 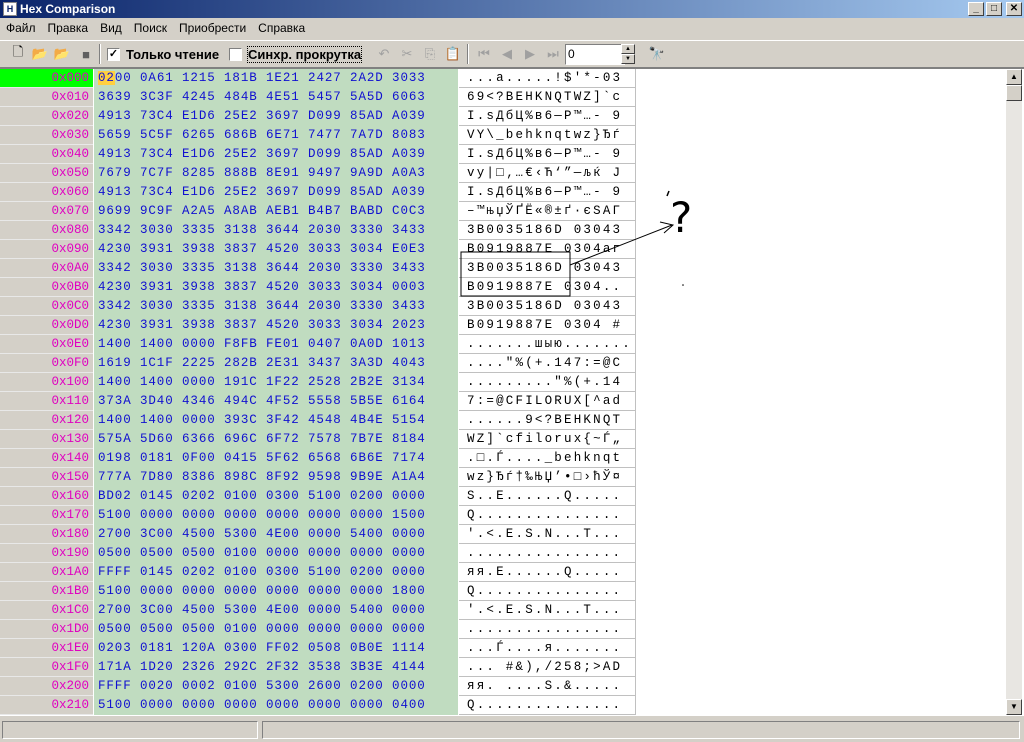 What do you see at coordinates (62, 54) in the screenshot?
I see `open-compare-button: 📂` at bounding box center [62, 54].